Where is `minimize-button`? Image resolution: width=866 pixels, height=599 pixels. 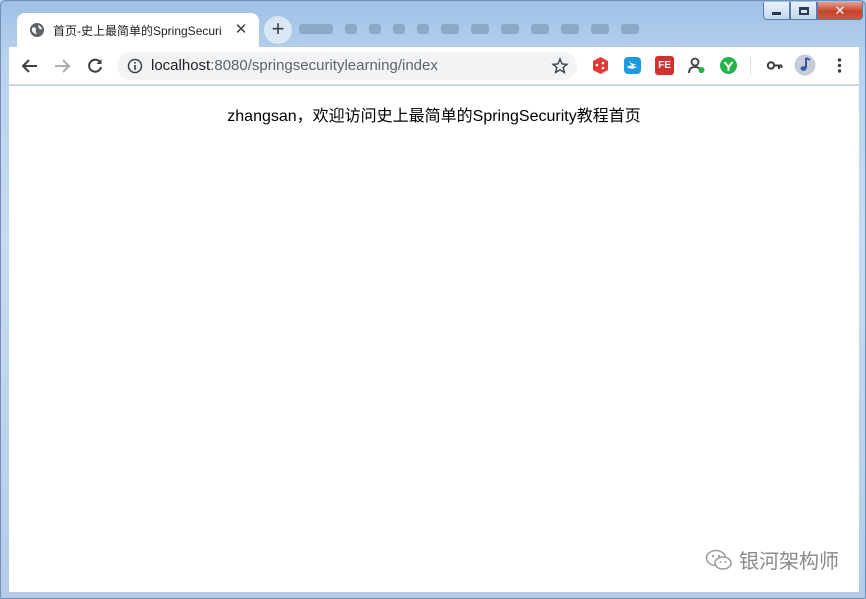 minimize-button is located at coordinates (776, 11).